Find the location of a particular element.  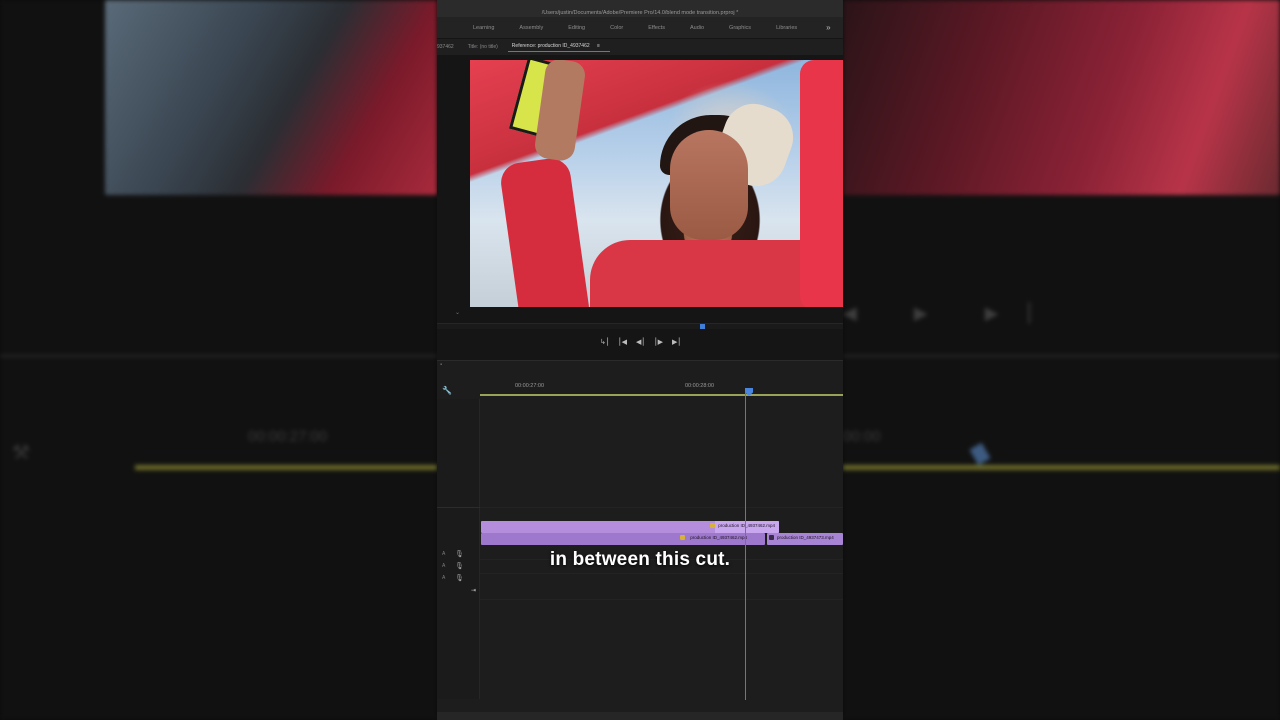

clip-name: production ID_4937473.mp4 is located at coordinates (805, 537).